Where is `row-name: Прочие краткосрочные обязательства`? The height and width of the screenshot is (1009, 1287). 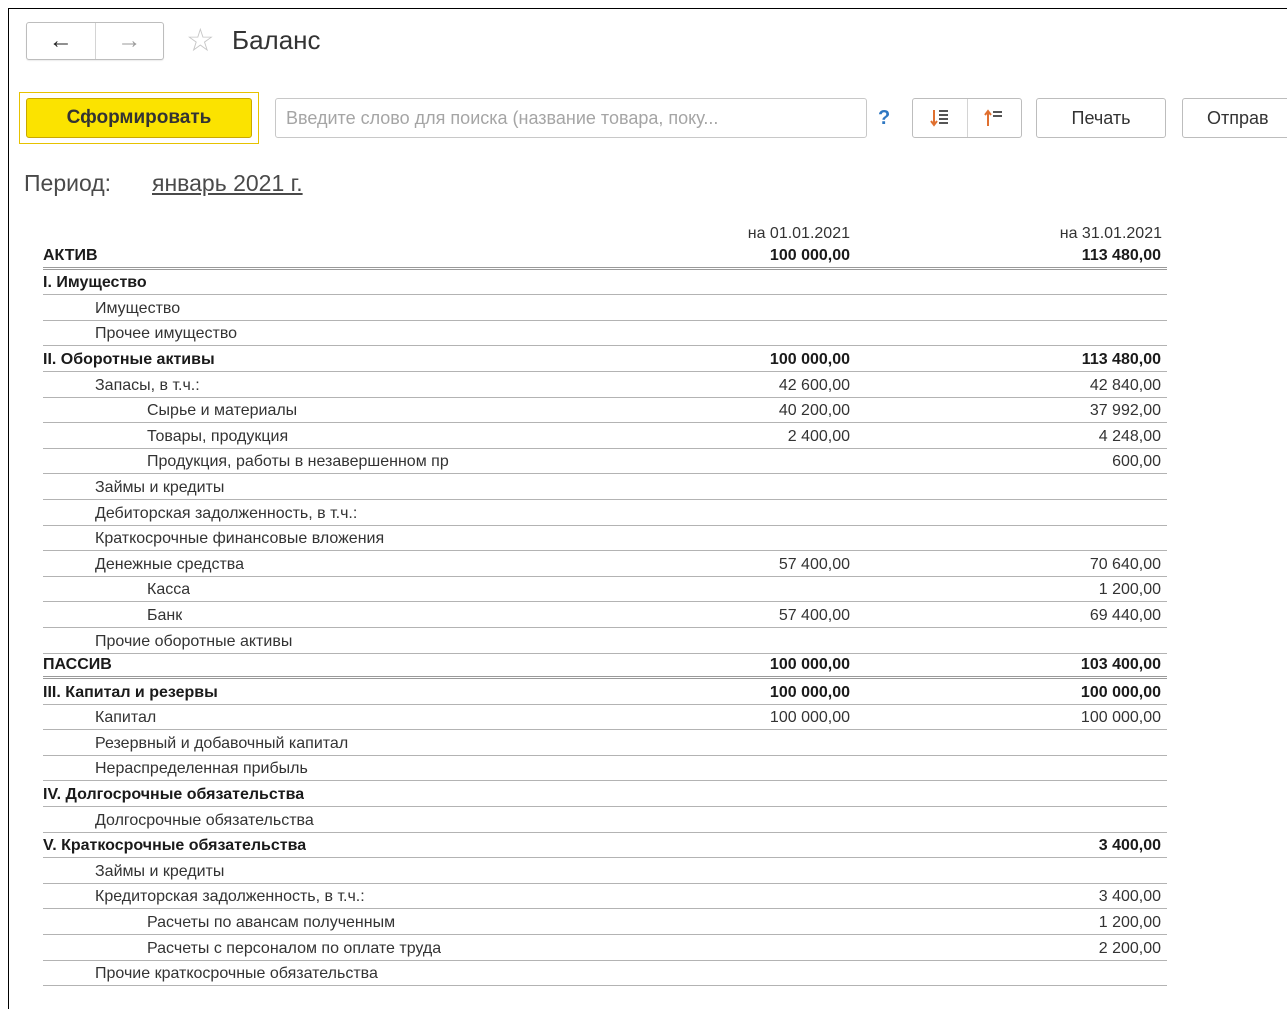 row-name: Прочие краткосрочные обязательства is located at coordinates (236, 974).